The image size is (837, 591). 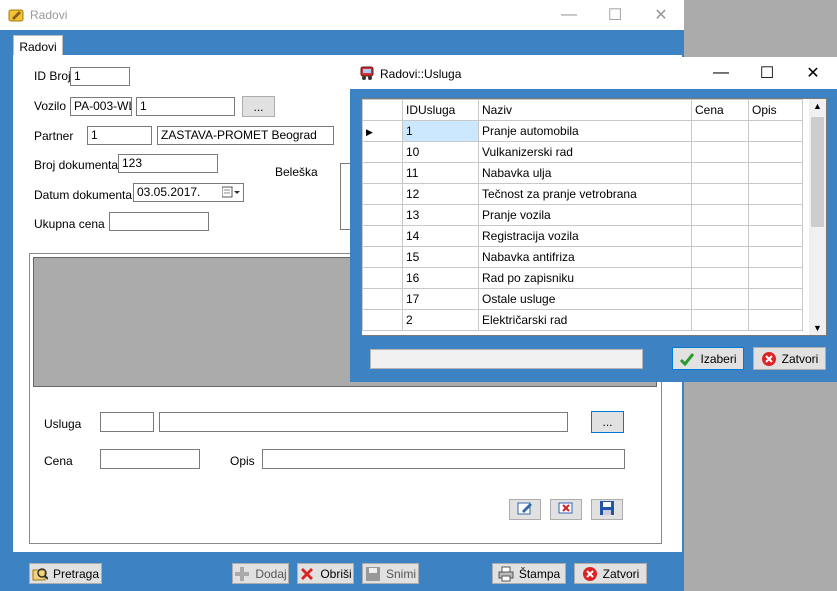 I want to click on table-row: 2 Električarski rad, so click(x=582, y=320).